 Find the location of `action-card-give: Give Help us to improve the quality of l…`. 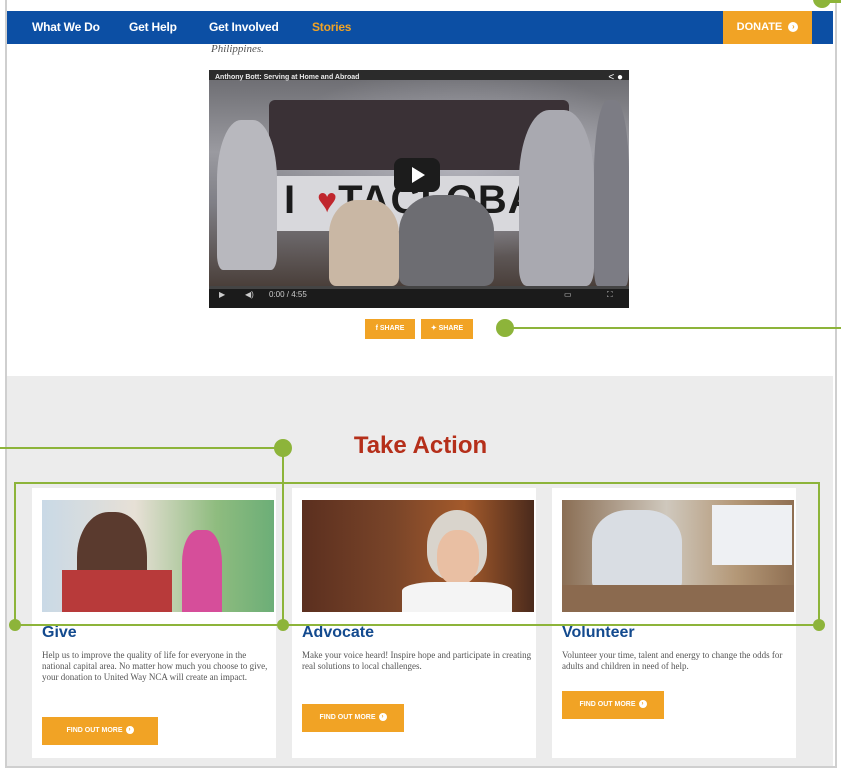

action-card-give: Give Help us to improve the quality of l… is located at coordinates (154, 623).